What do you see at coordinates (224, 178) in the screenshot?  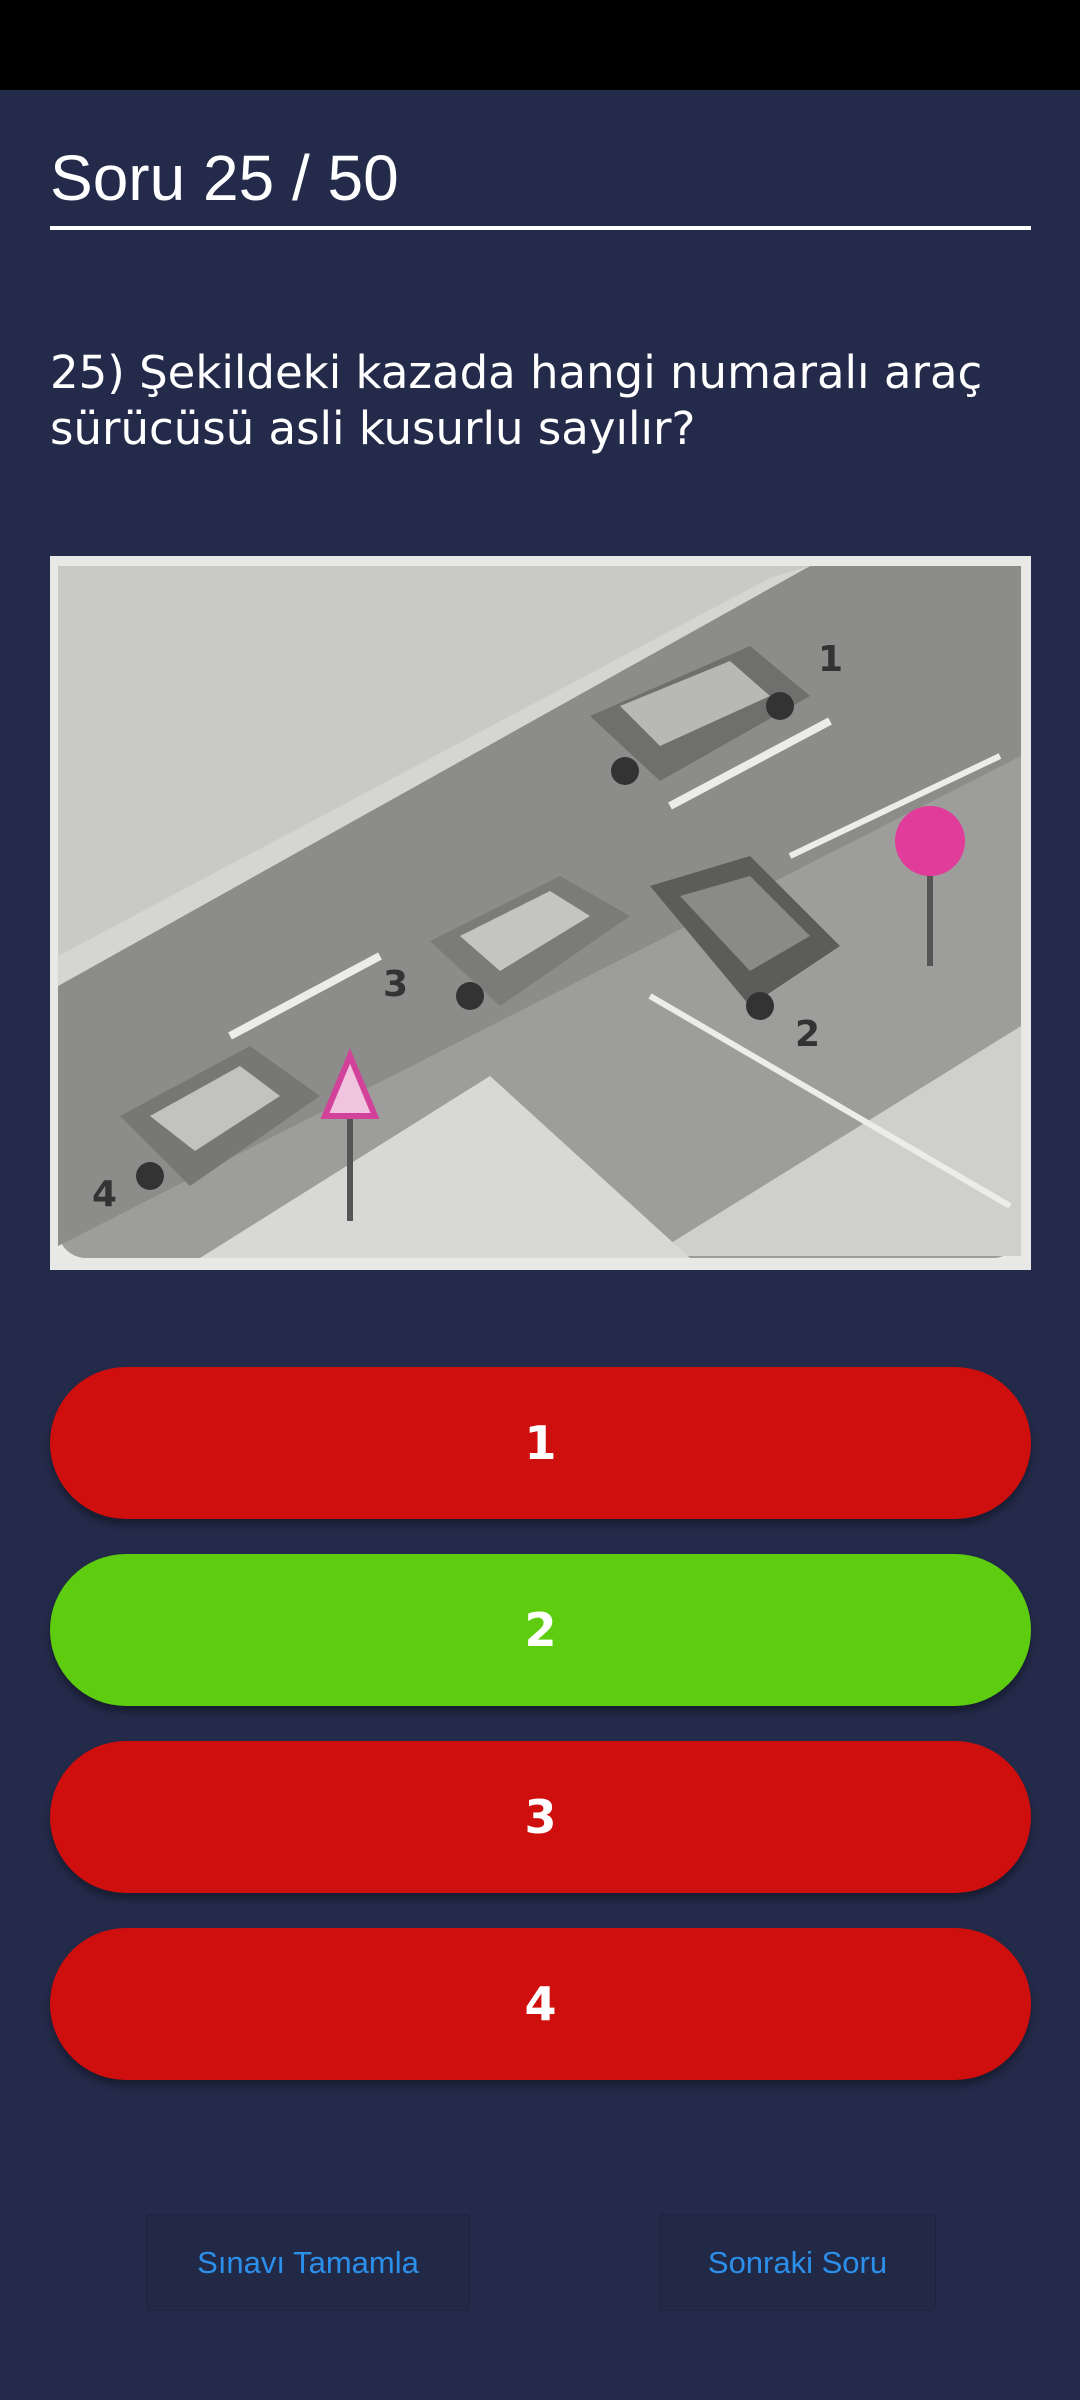 I see `page-title: Soru 25 / 50` at bounding box center [224, 178].